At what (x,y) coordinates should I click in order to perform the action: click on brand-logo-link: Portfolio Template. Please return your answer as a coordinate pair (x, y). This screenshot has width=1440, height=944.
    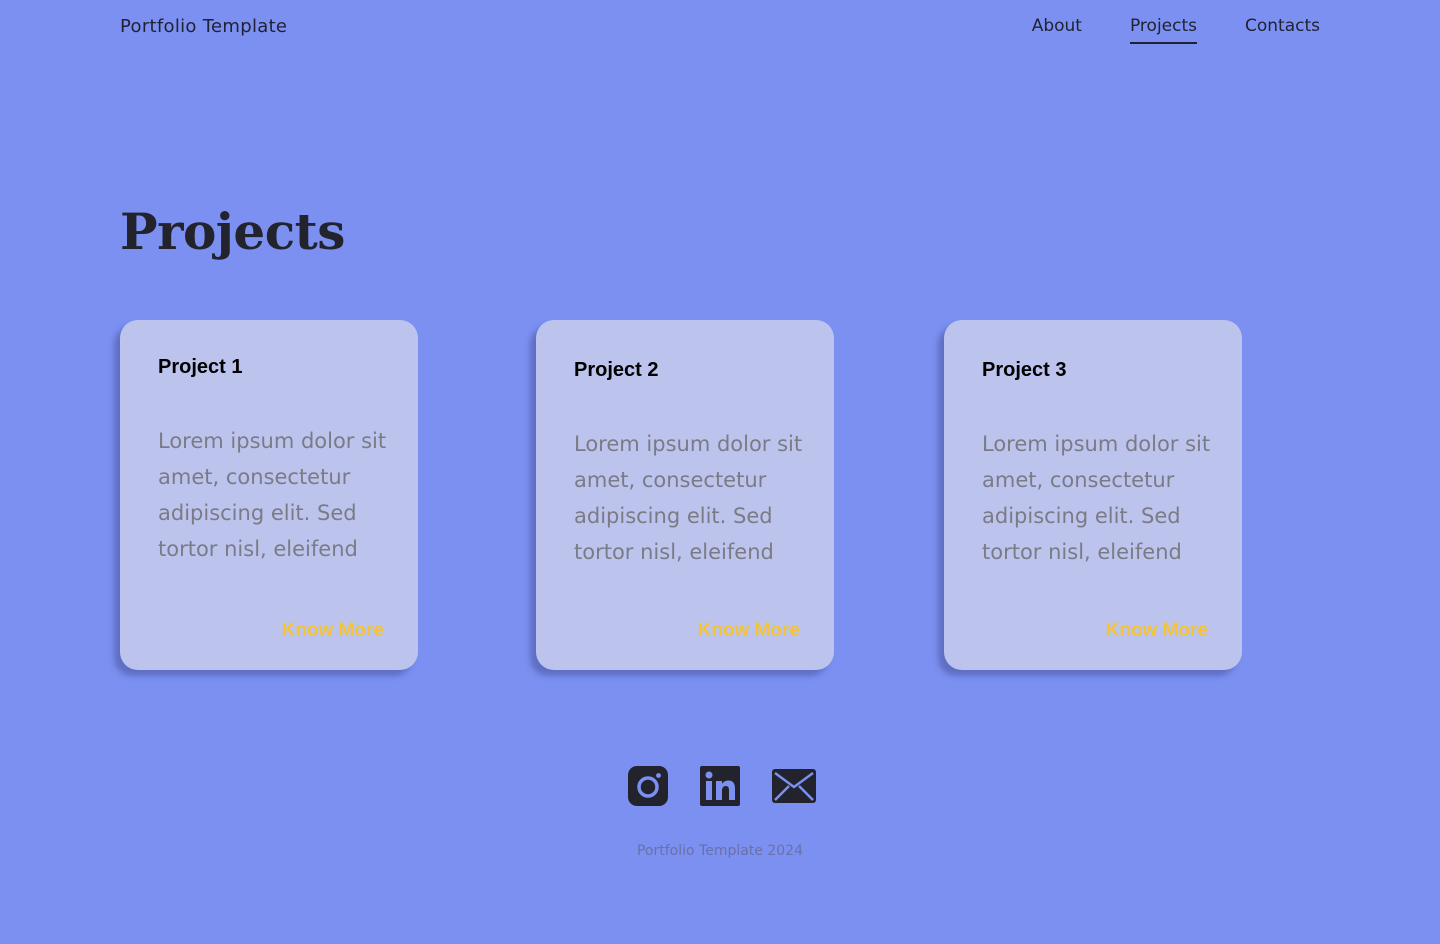
    Looking at the image, I should click on (203, 26).